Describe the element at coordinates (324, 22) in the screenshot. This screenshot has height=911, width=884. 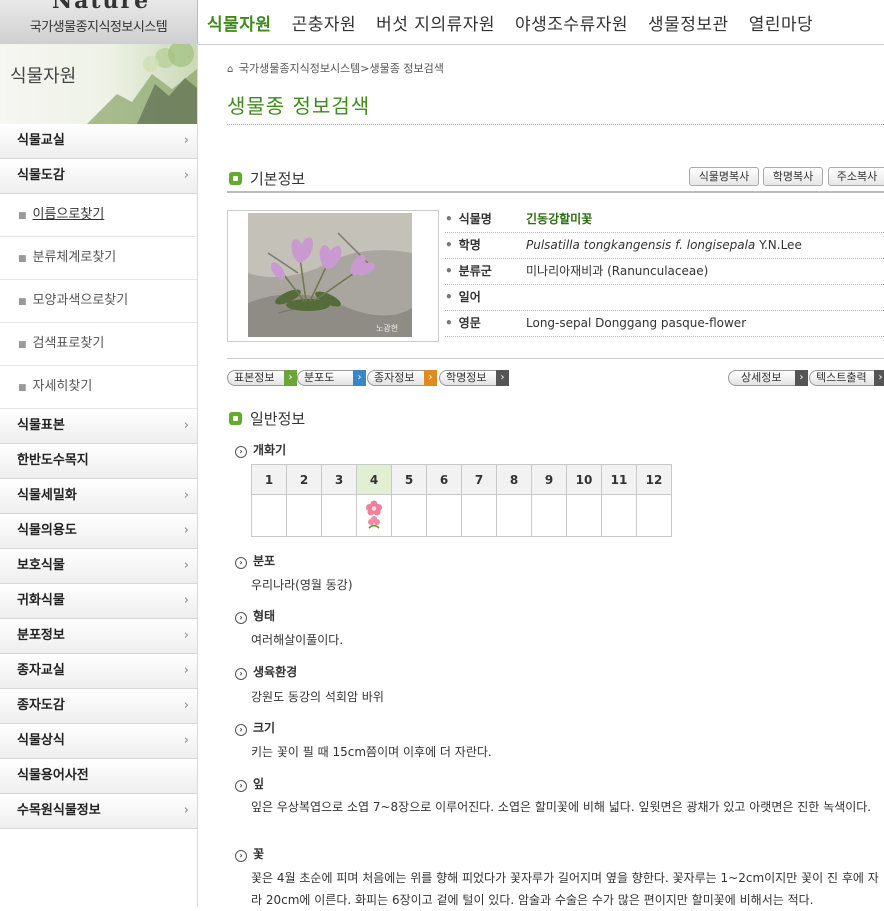
I see `nav-insect-resources: 곤충자원` at that location.